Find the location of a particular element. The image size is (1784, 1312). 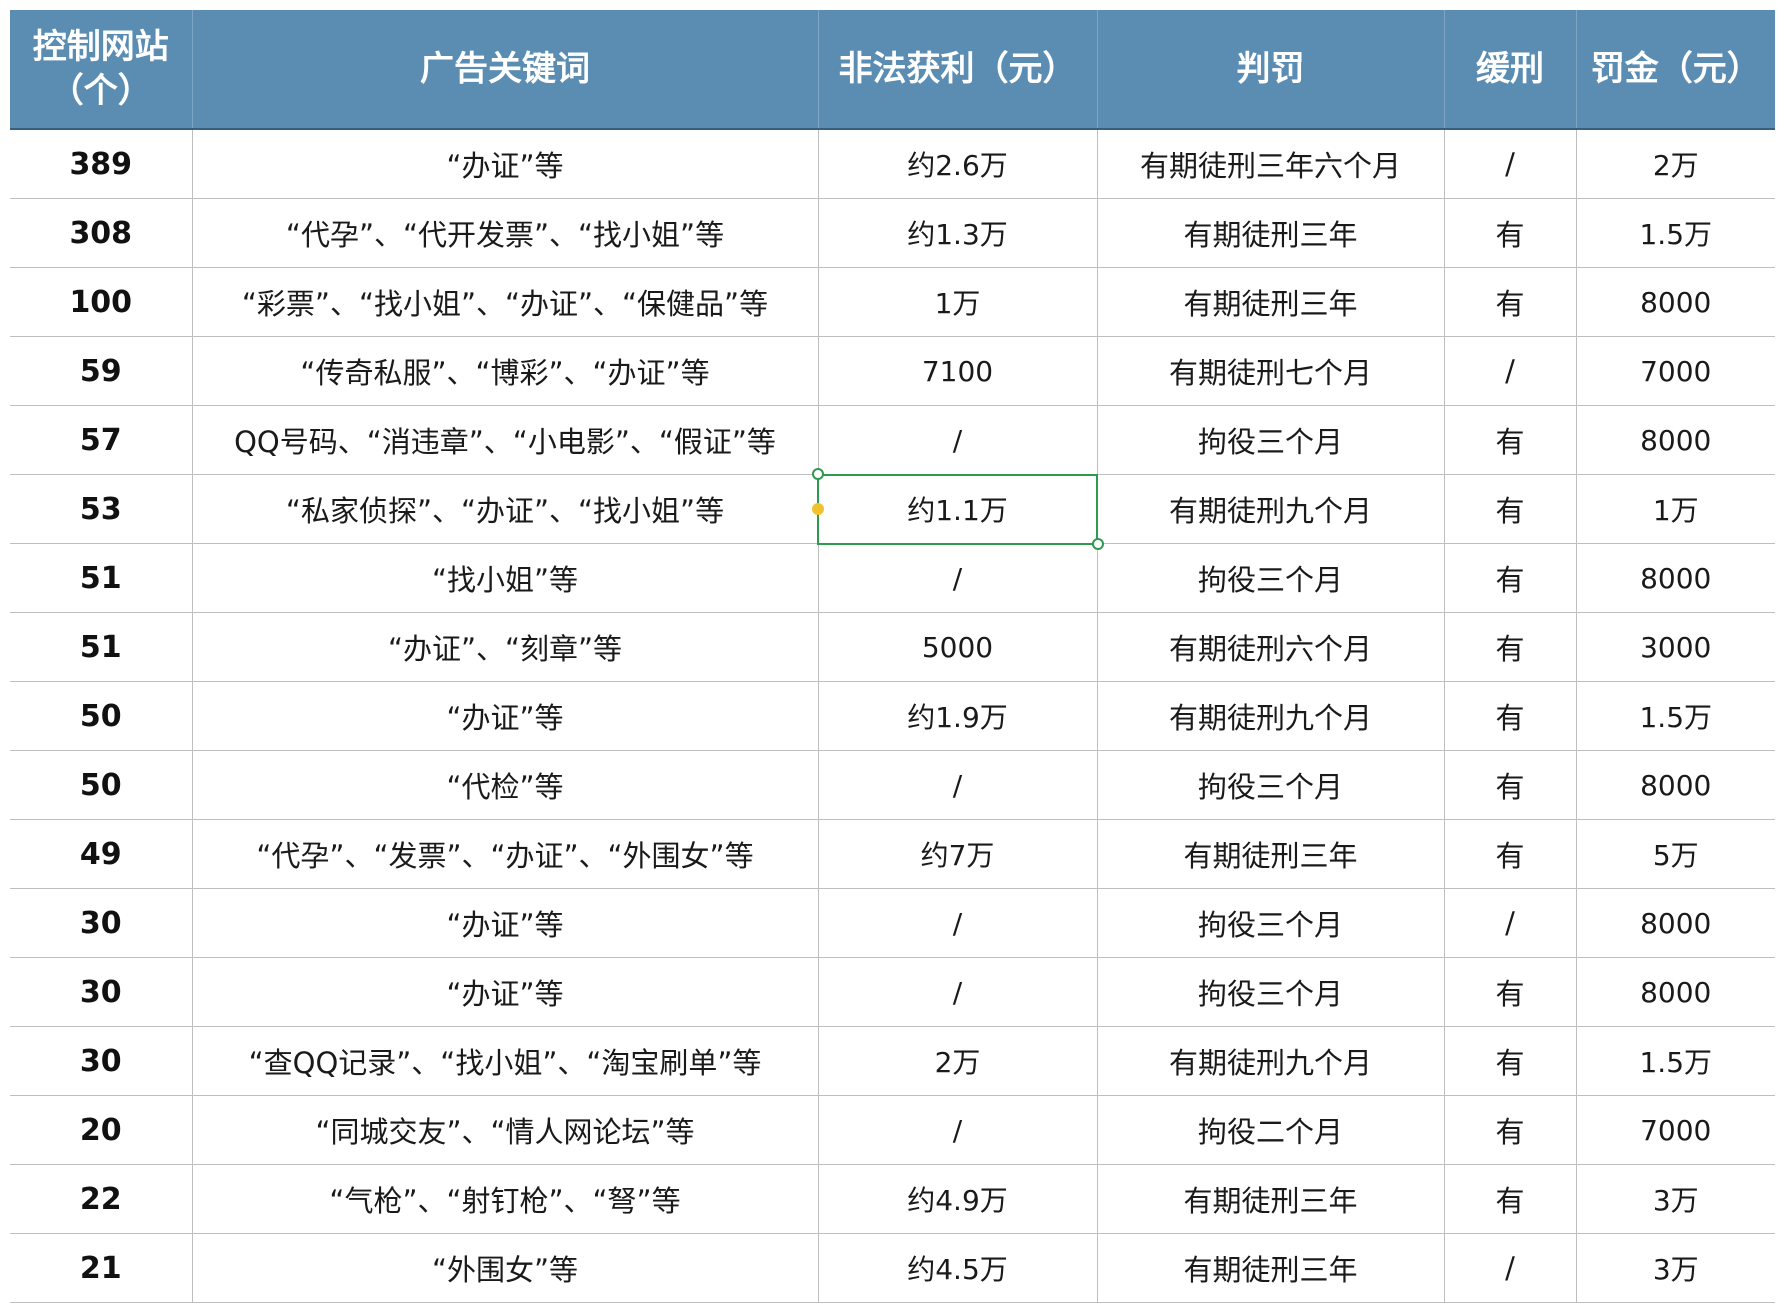

cell-profit: 约7万 is located at coordinates (958, 854).